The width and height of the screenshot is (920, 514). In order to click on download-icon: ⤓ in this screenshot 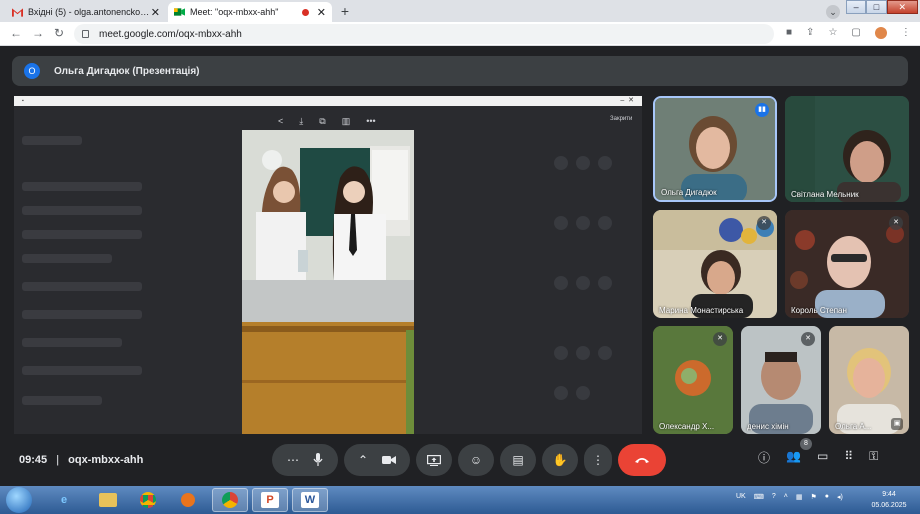, I will do `click(301, 121)`.